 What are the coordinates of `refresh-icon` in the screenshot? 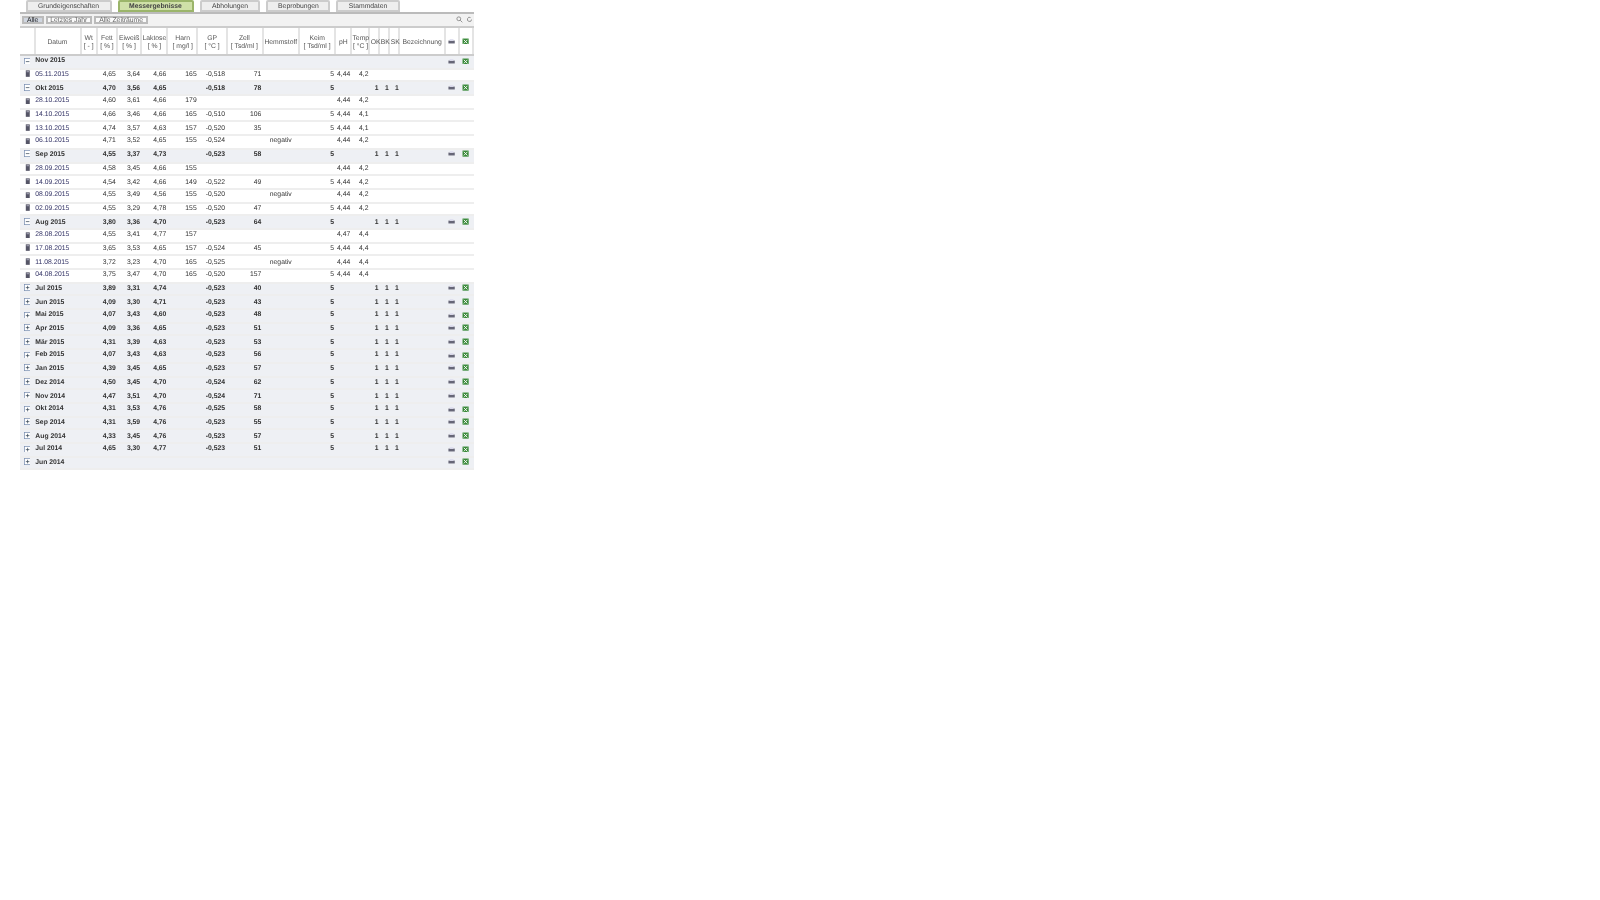 It's located at (468, 20).